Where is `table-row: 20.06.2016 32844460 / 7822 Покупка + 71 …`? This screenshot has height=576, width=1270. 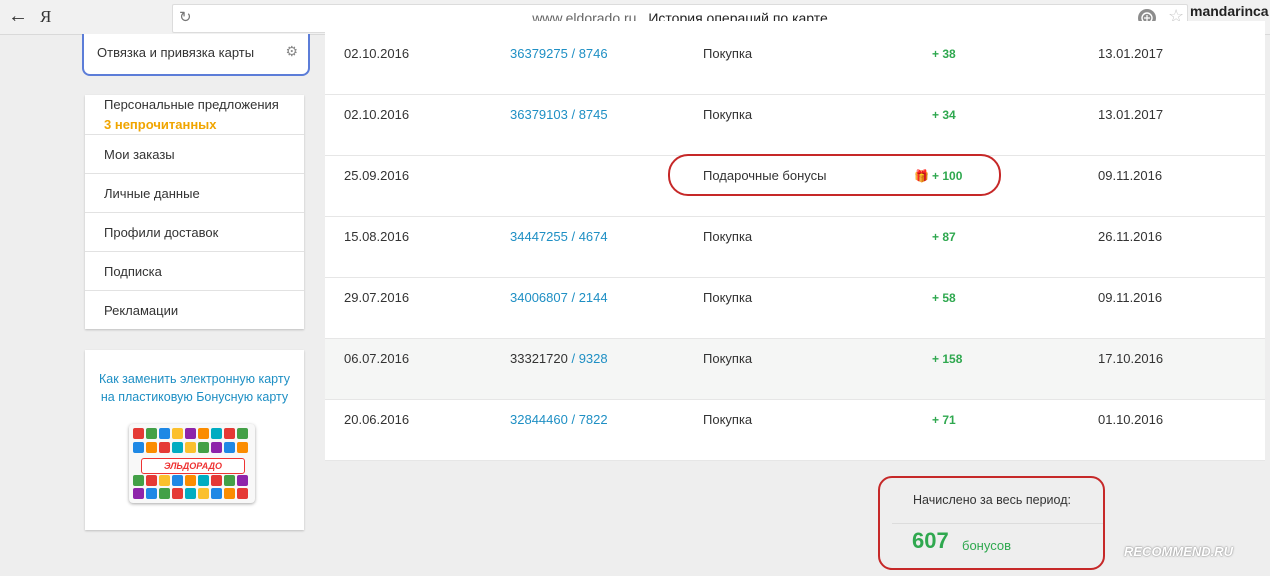
table-row: 20.06.2016 32844460 / 7822 Покупка + 71 … is located at coordinates (795, 430).